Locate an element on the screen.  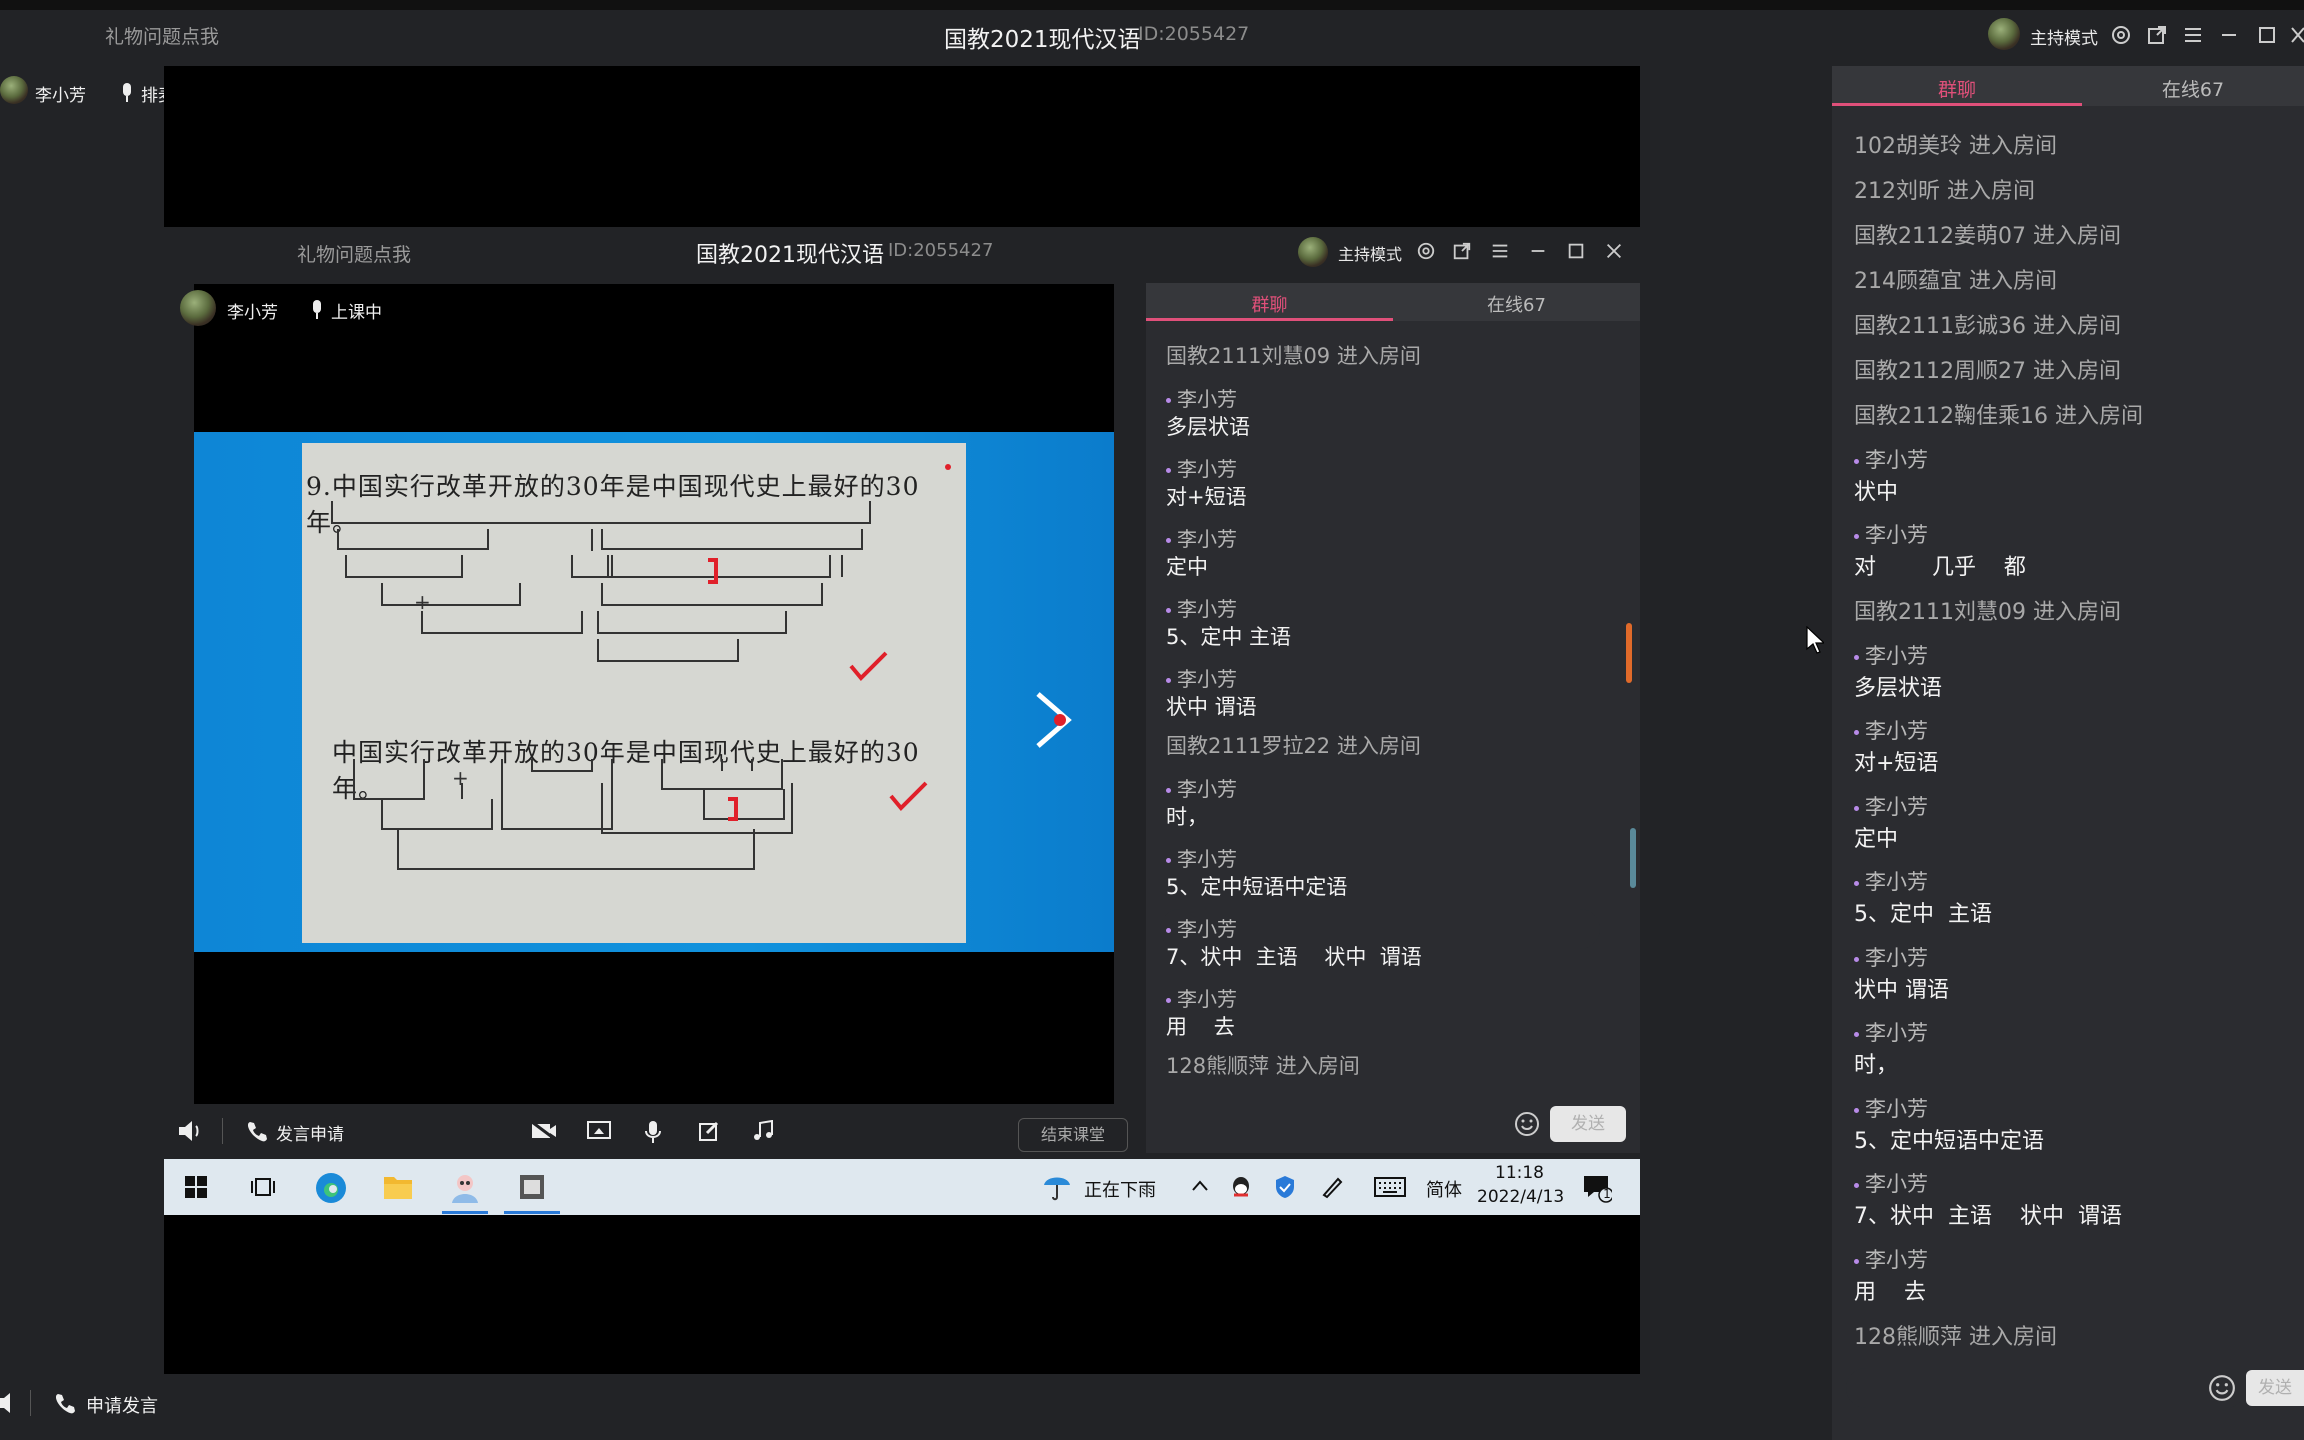
speaker-volume-icon is located at coordinates (190, 1131).